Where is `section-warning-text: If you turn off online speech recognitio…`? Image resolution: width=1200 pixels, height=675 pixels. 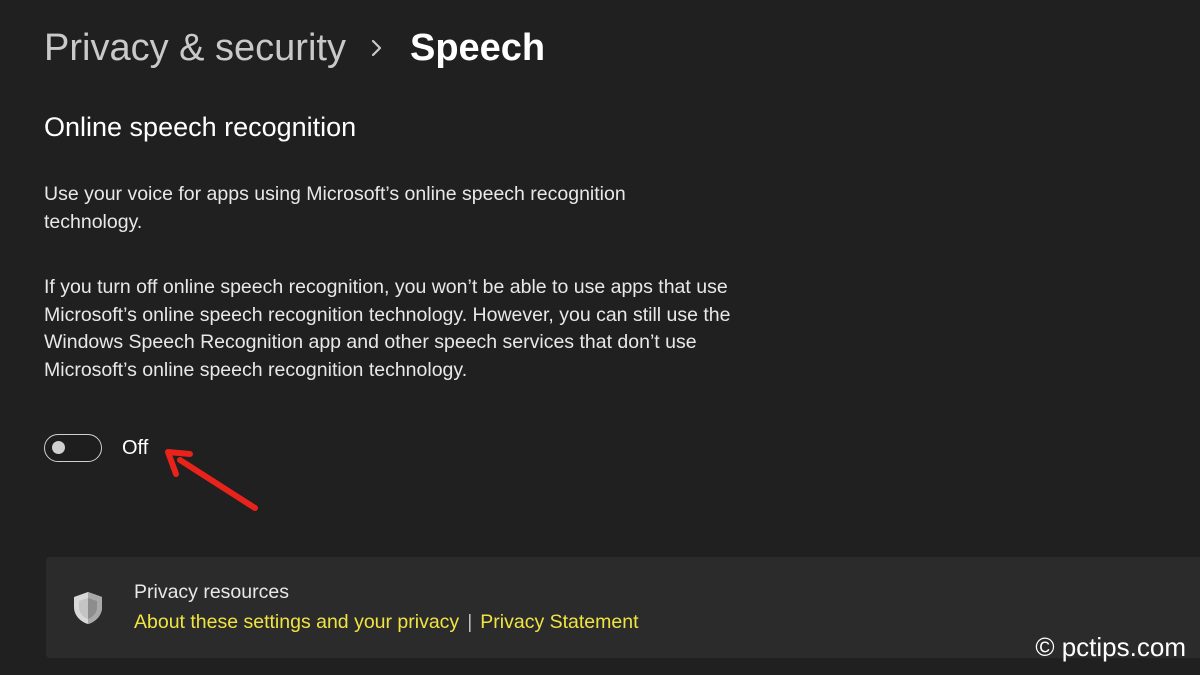 section-warning-text: If you turn off online speech recognitio… is located at coordinates (387, 328).